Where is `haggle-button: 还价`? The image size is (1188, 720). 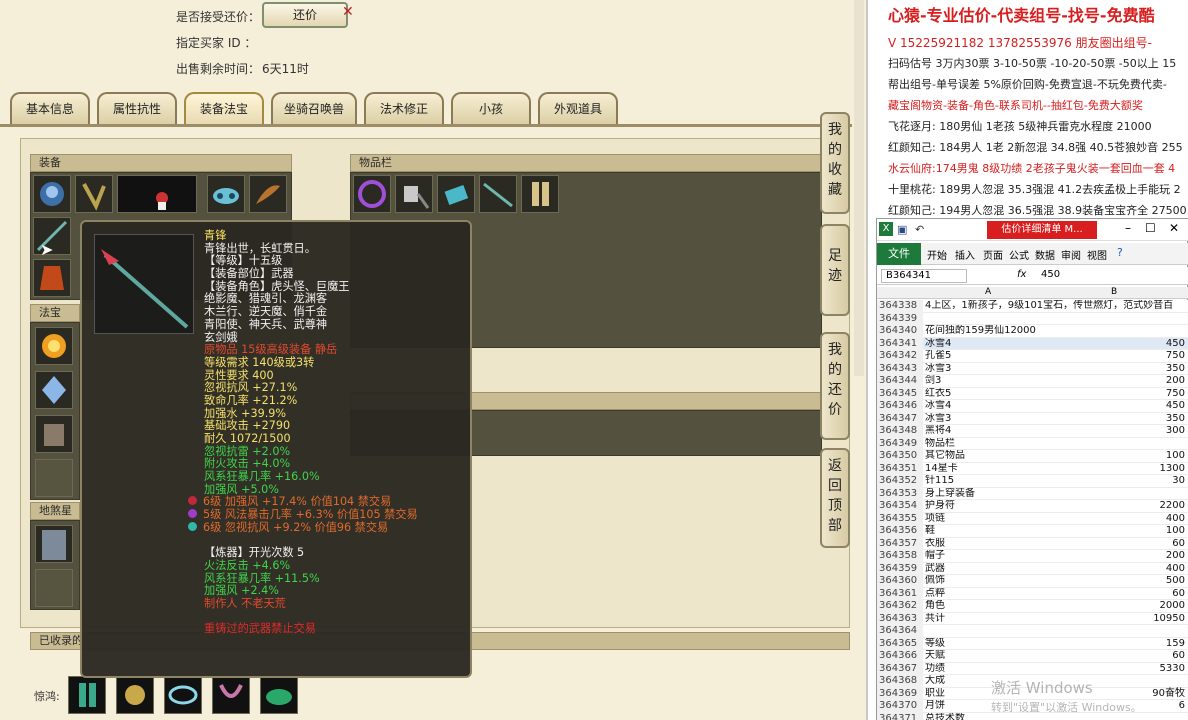 haggle-button: 还价 is located at coordinates (305, 15).